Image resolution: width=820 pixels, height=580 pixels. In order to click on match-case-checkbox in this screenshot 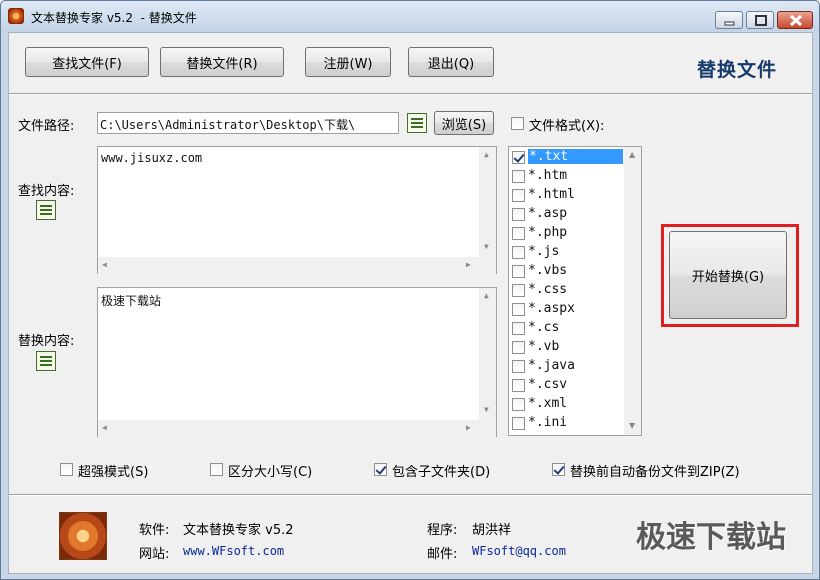, I will do `click(216, 469)`.